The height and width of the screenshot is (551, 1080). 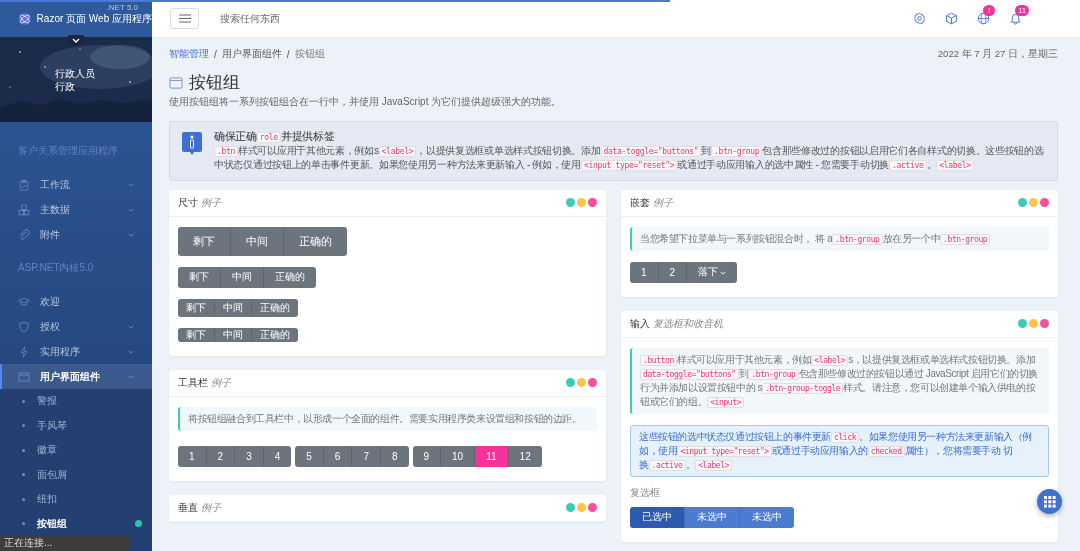 I want to click on group-button: 6, so click(x=338, y=456).